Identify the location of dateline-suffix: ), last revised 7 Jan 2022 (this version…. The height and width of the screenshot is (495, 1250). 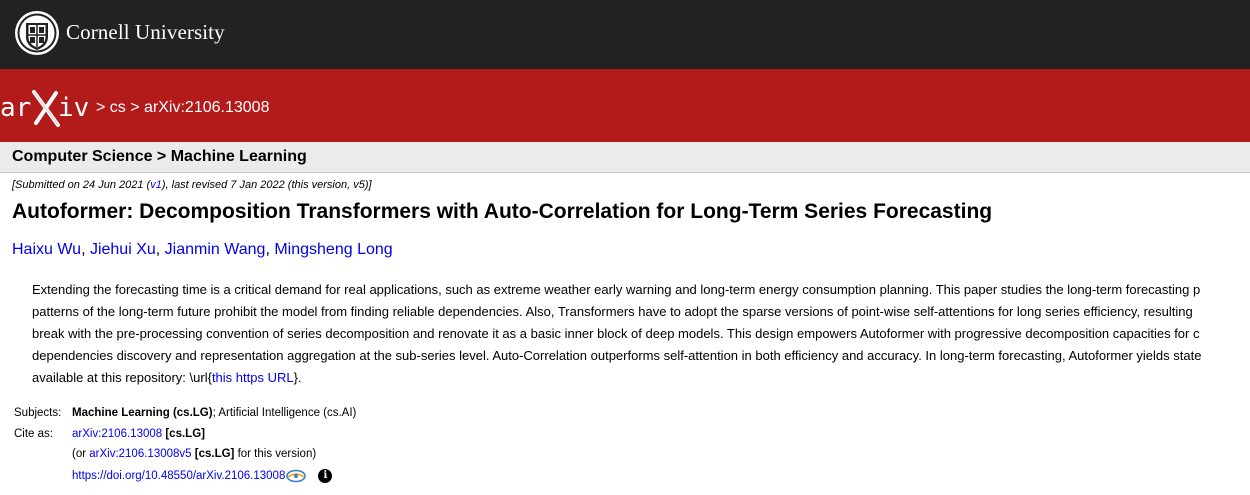
(266, 185).